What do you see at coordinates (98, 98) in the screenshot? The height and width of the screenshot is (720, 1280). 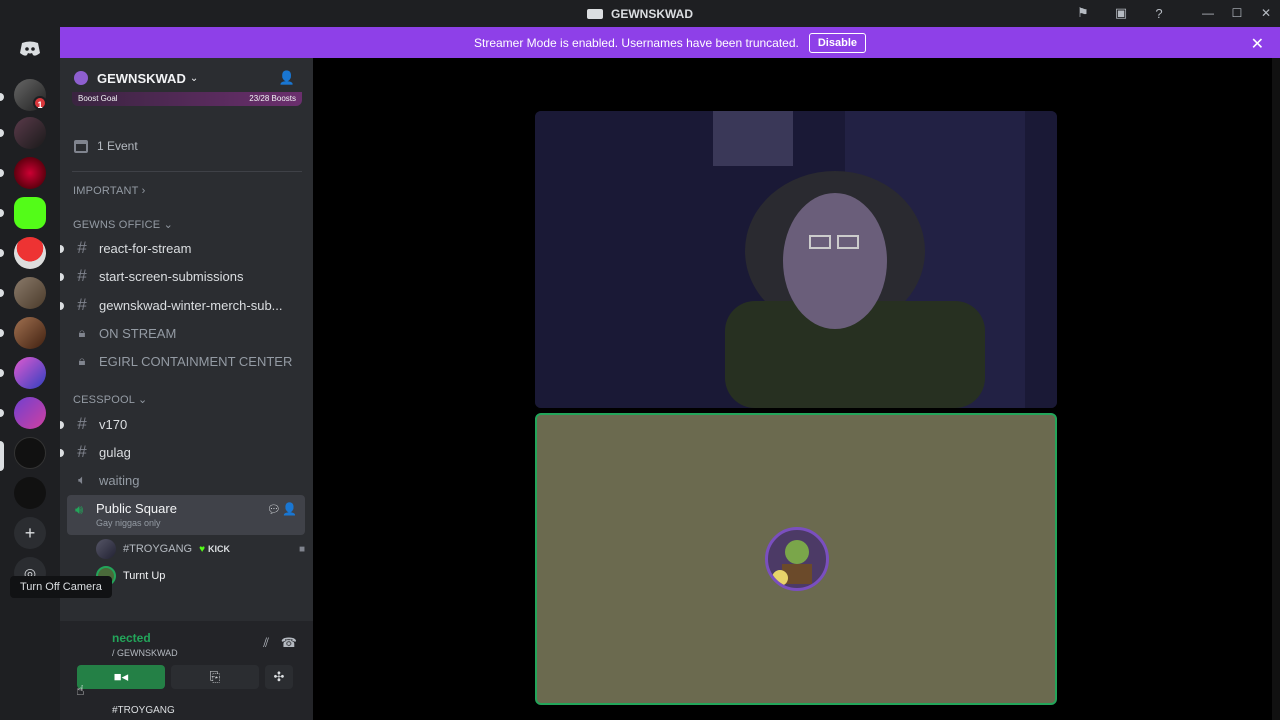 I see `boost-goal-label: Boost Goal` at bounding box center [98, 98].